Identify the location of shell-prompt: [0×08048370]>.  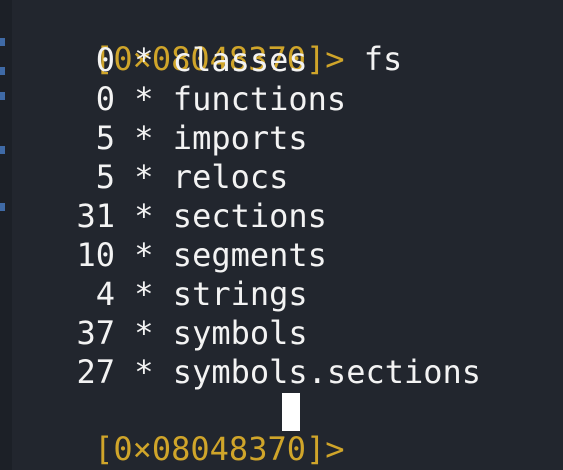
(219, 449).